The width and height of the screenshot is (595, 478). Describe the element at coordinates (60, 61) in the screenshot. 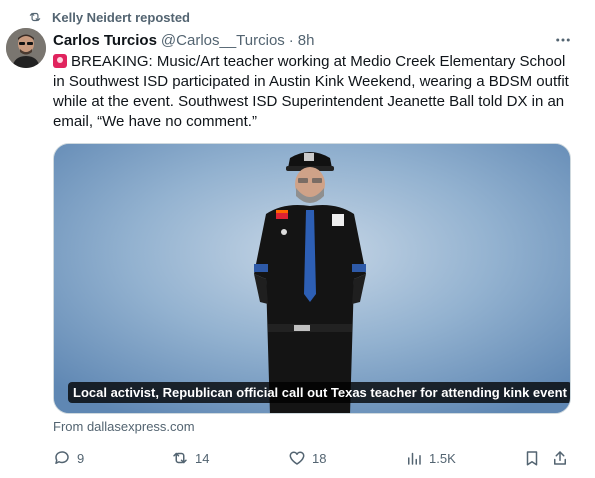

I see `siren-emoji-icon` at that location.